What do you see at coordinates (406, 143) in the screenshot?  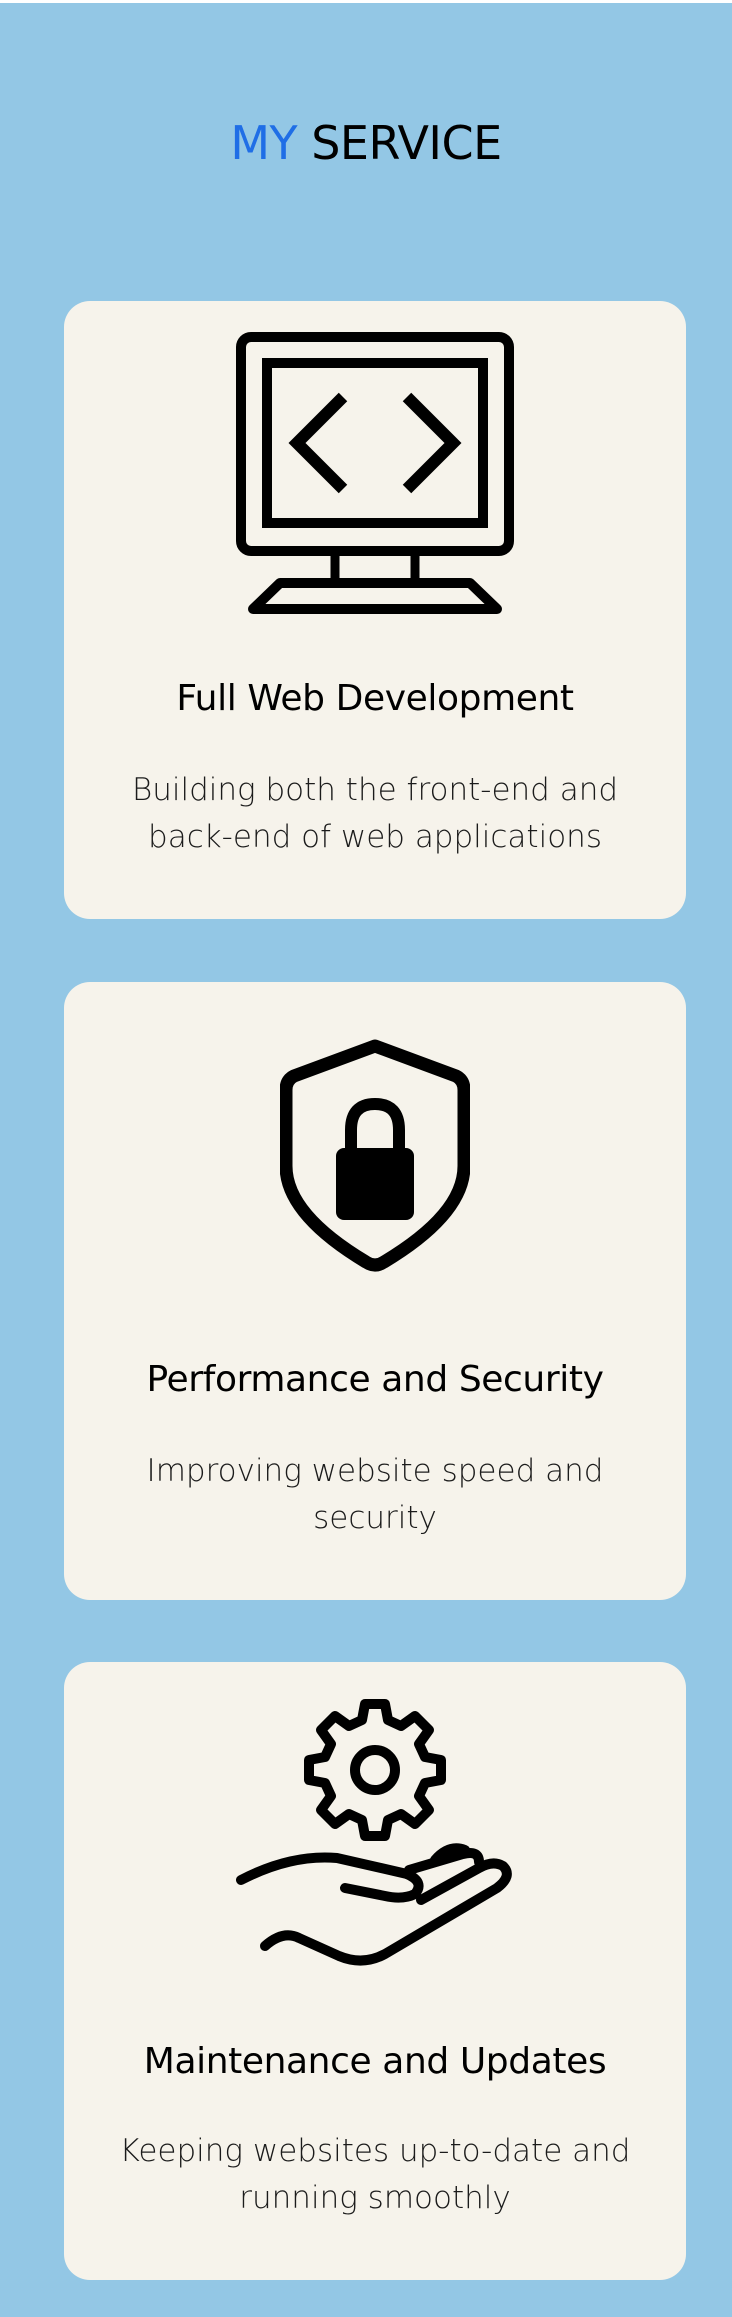 I see `section-title-rest: SERVICE` at bounding box center [406, 143].